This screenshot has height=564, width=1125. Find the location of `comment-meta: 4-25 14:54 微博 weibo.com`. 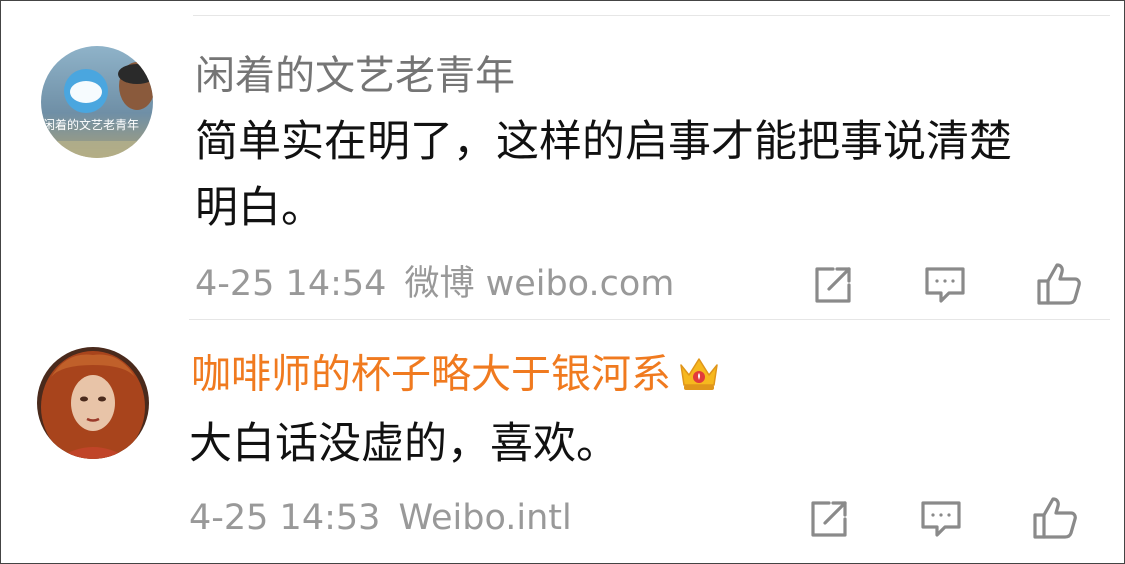

comment-meta: 4-25 14:54 微博 weibo.com is located at coordinates (434, 284).